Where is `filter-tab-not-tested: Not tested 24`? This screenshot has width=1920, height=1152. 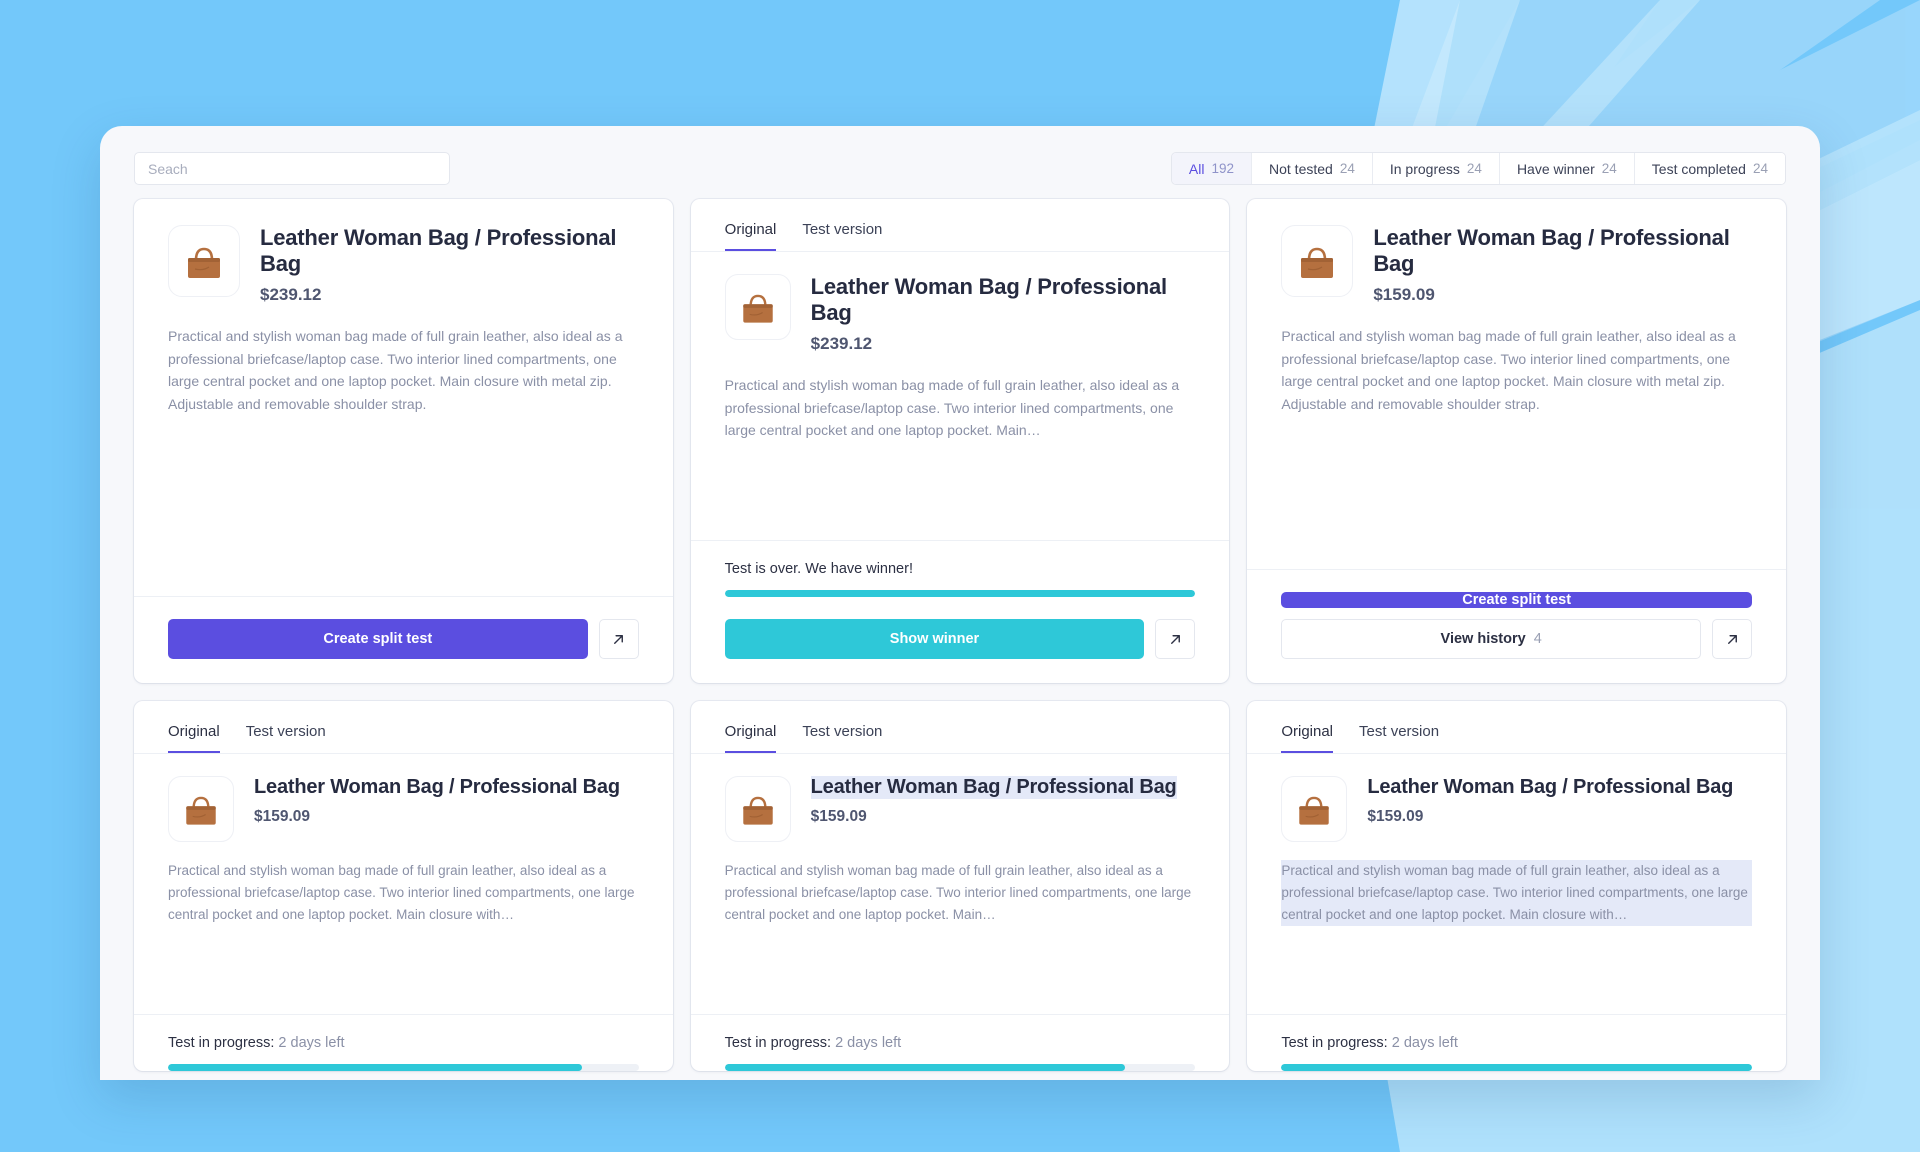 filter-tab-not-tested: Not tested 24 is located at coordinates (1312, 168).